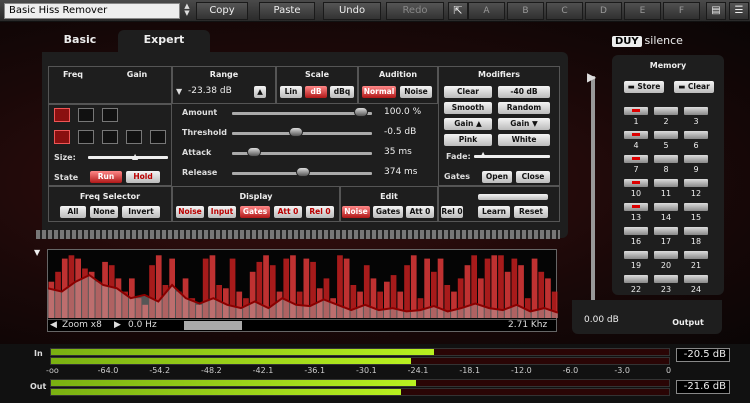 Image resolution: width=750 pixels, height=403 pixels. I want to click on modifier-smooth-button: Smooth, so click(468, 108).